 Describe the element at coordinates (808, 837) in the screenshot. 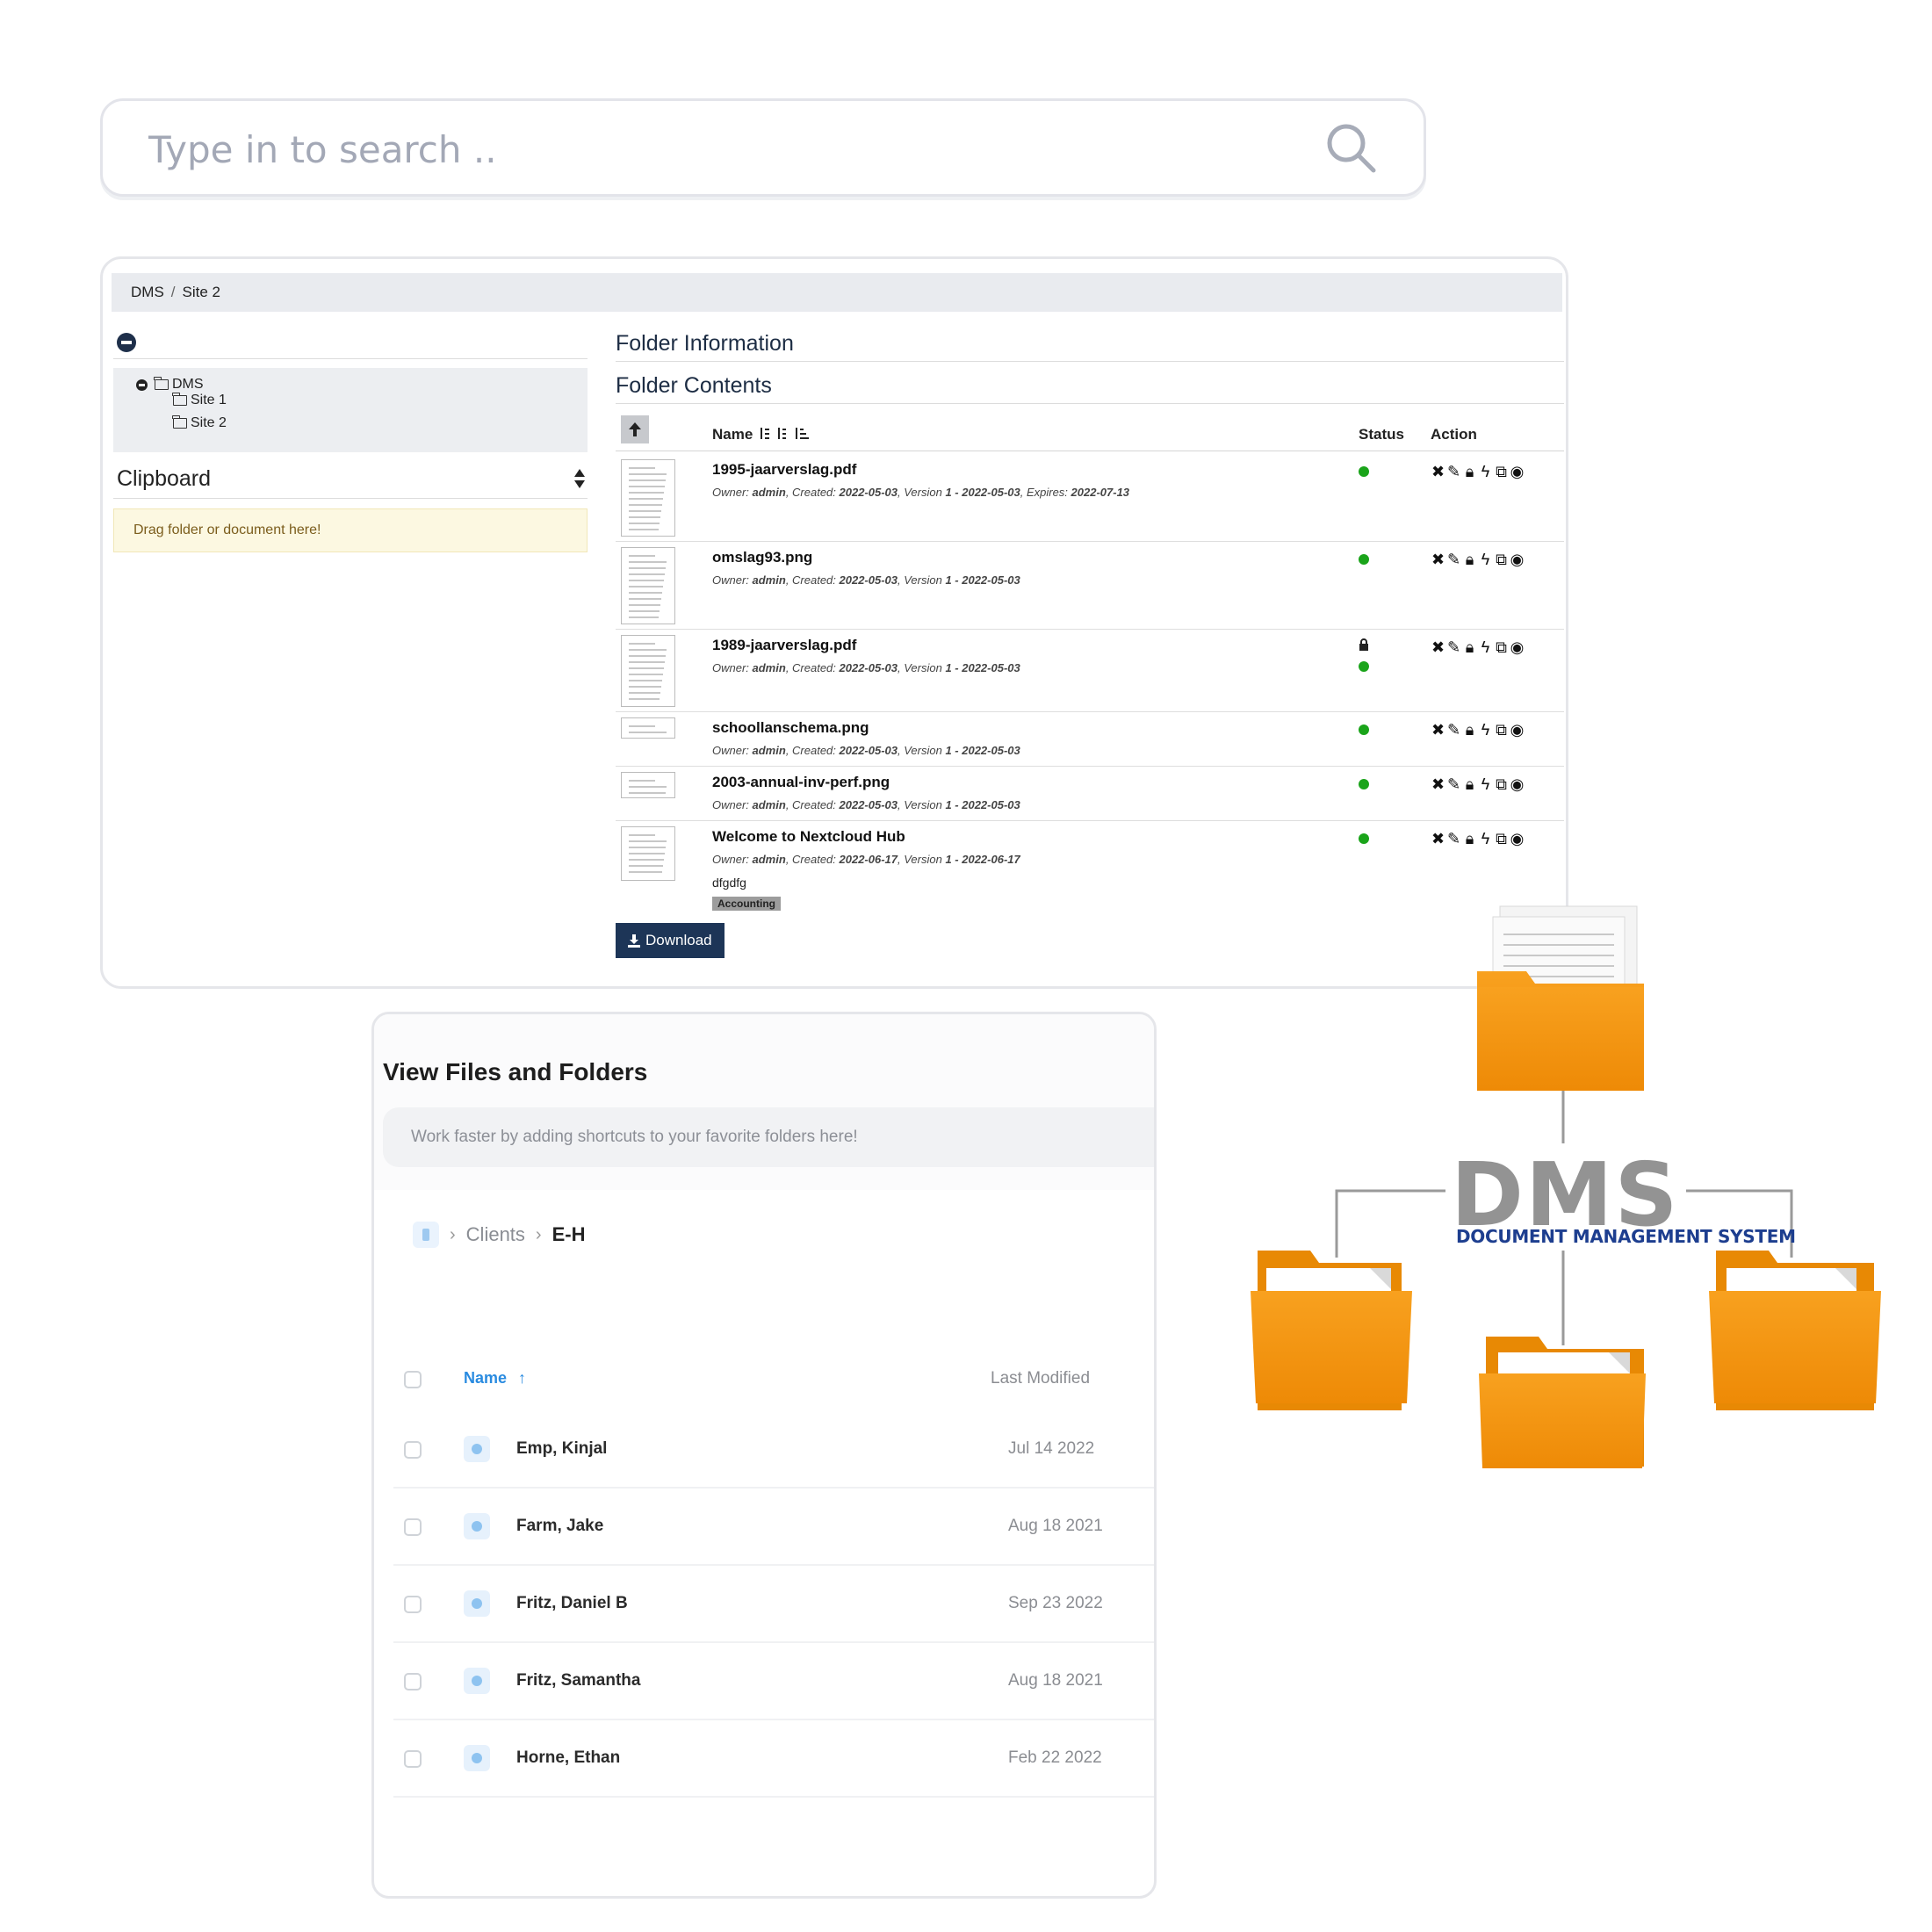

I see `document-name: Welcome to Nextcloud Hub` at that location.